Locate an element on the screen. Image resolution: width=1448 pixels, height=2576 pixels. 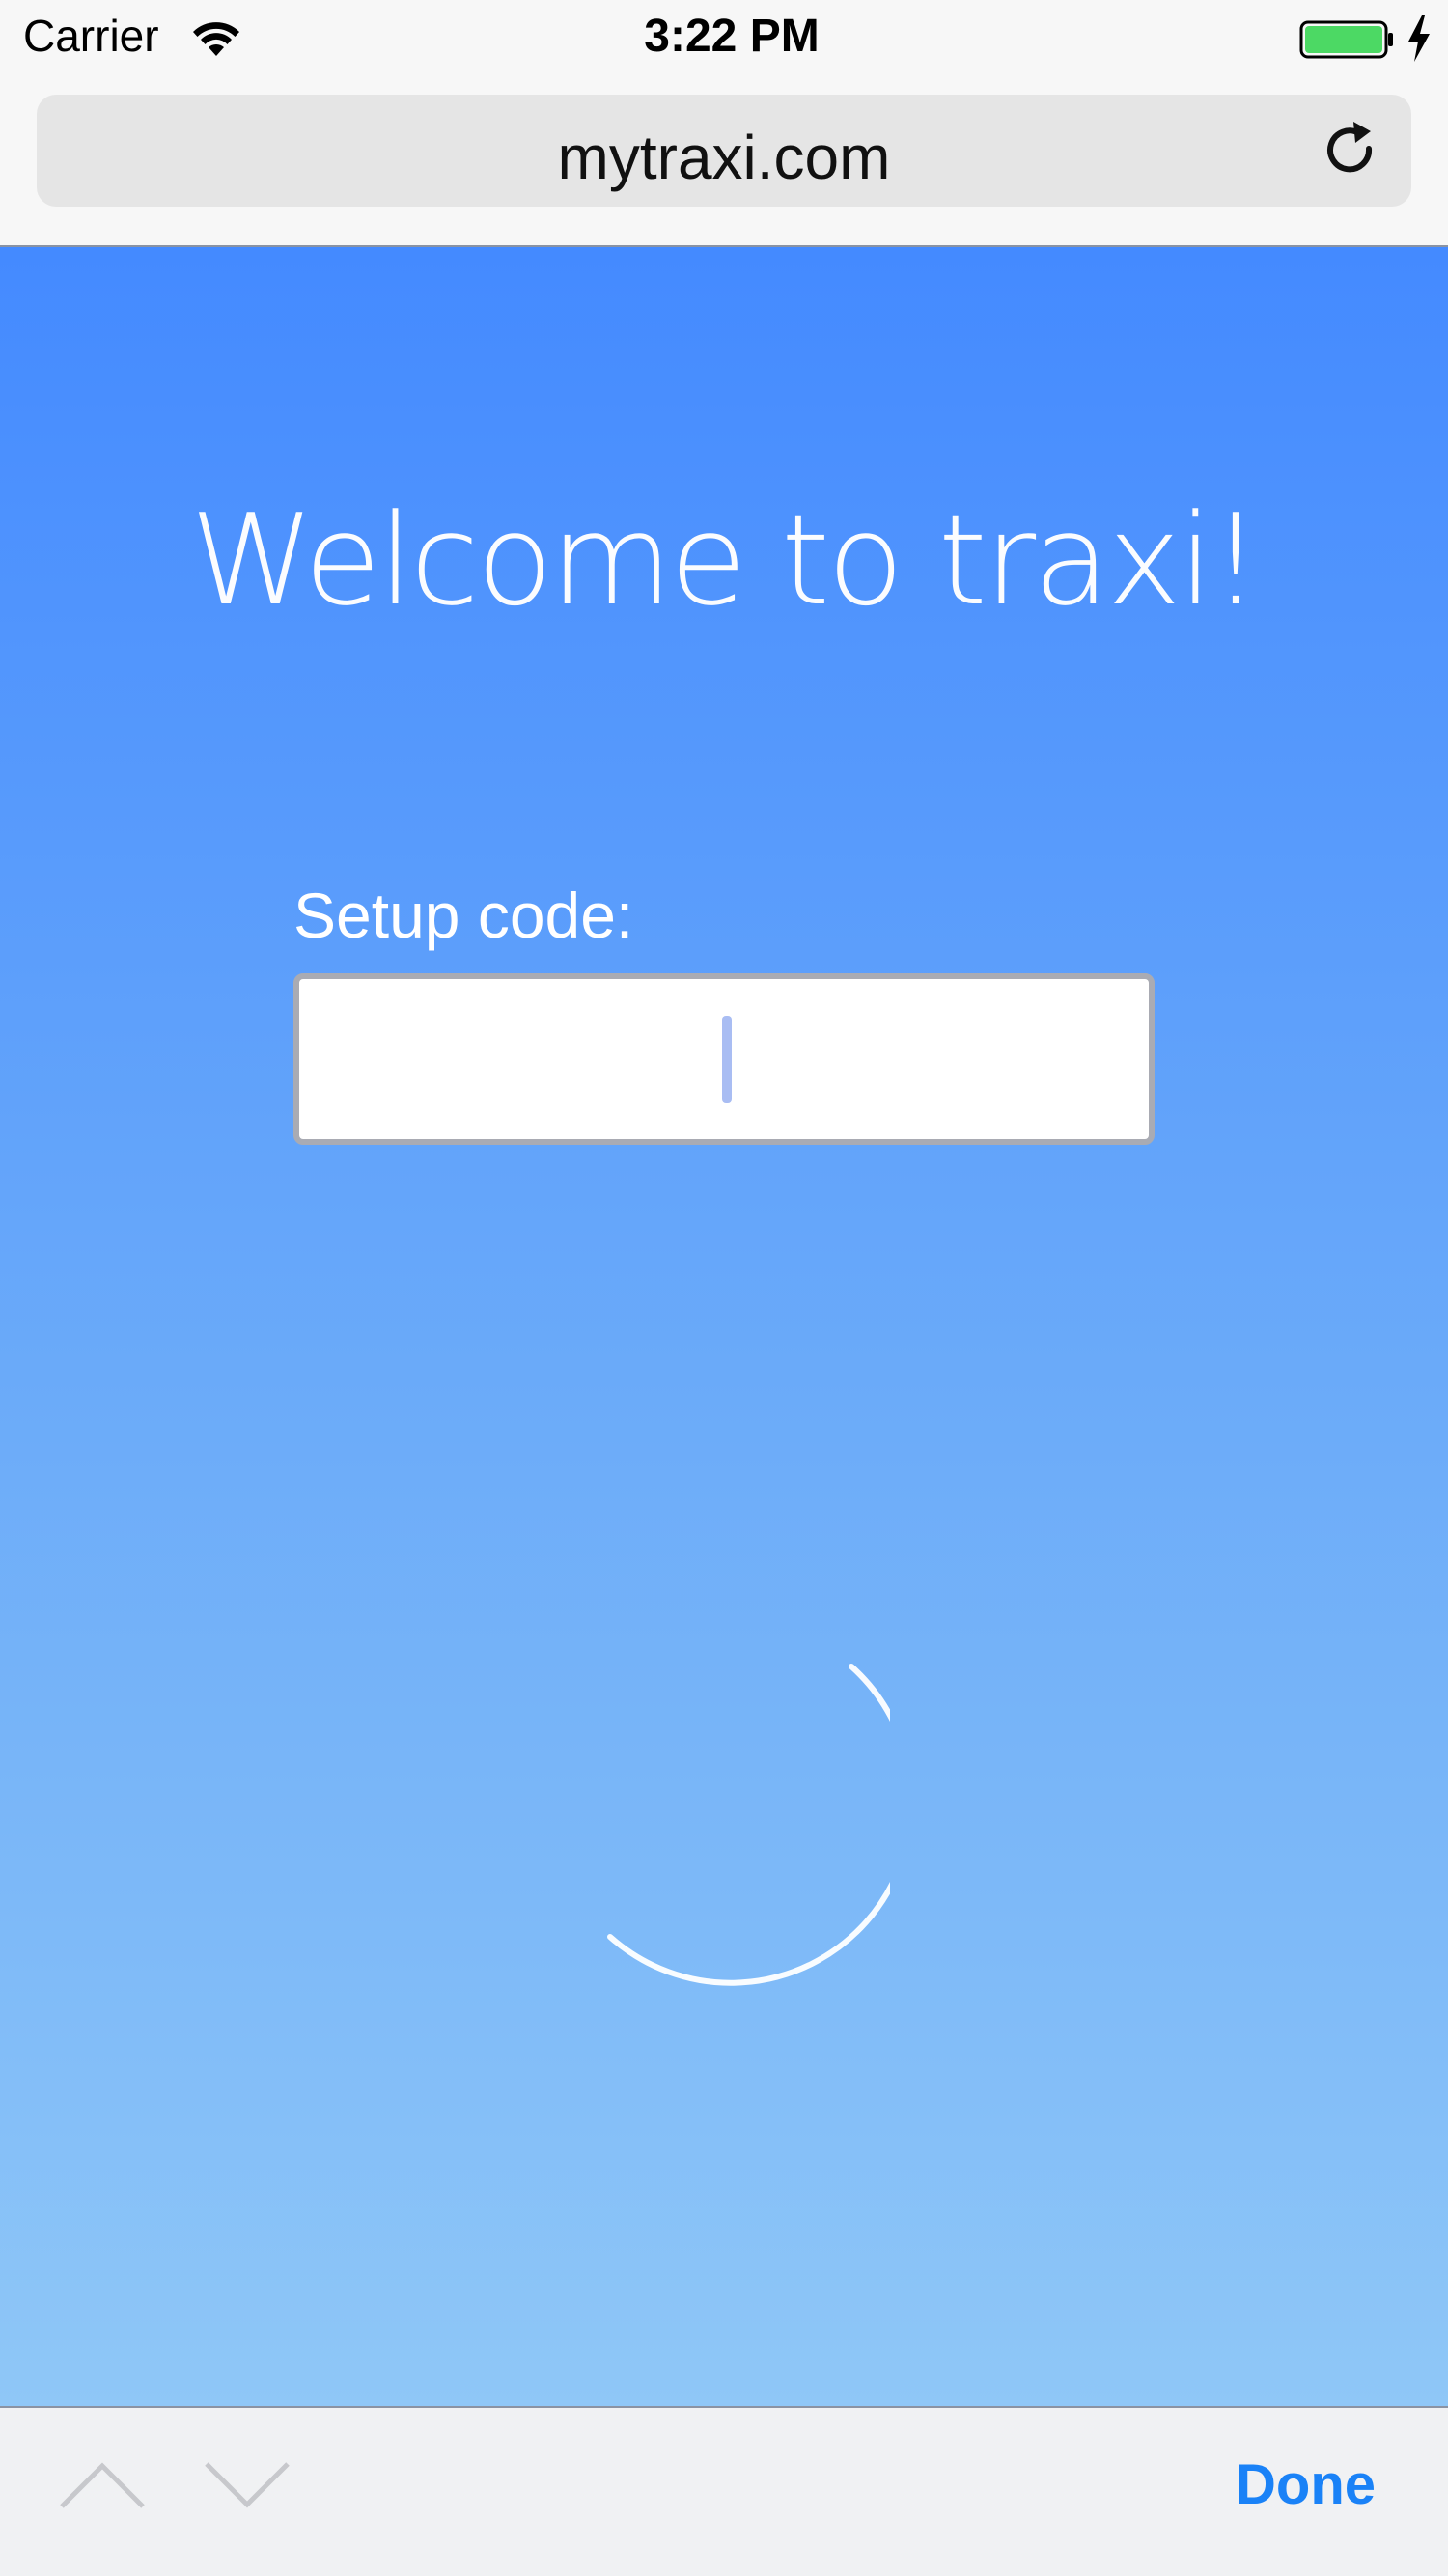
url-text: mytraxi.com is located at coordinates (724, 158).